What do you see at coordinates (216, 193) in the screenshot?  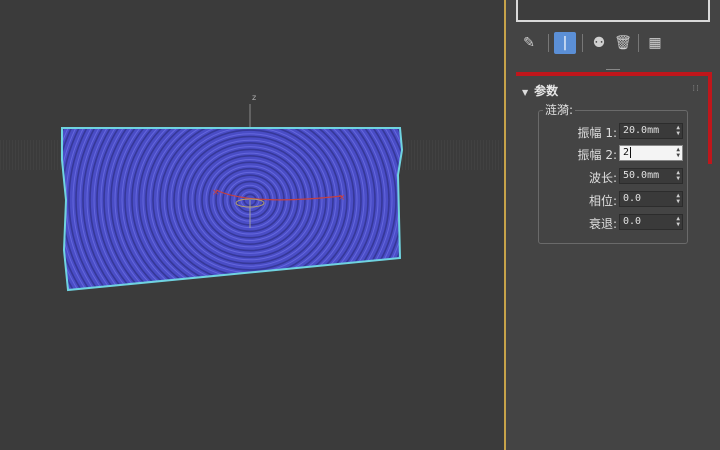 I see `gizmo-x-marker: ×` at bounding box center [216, 193].